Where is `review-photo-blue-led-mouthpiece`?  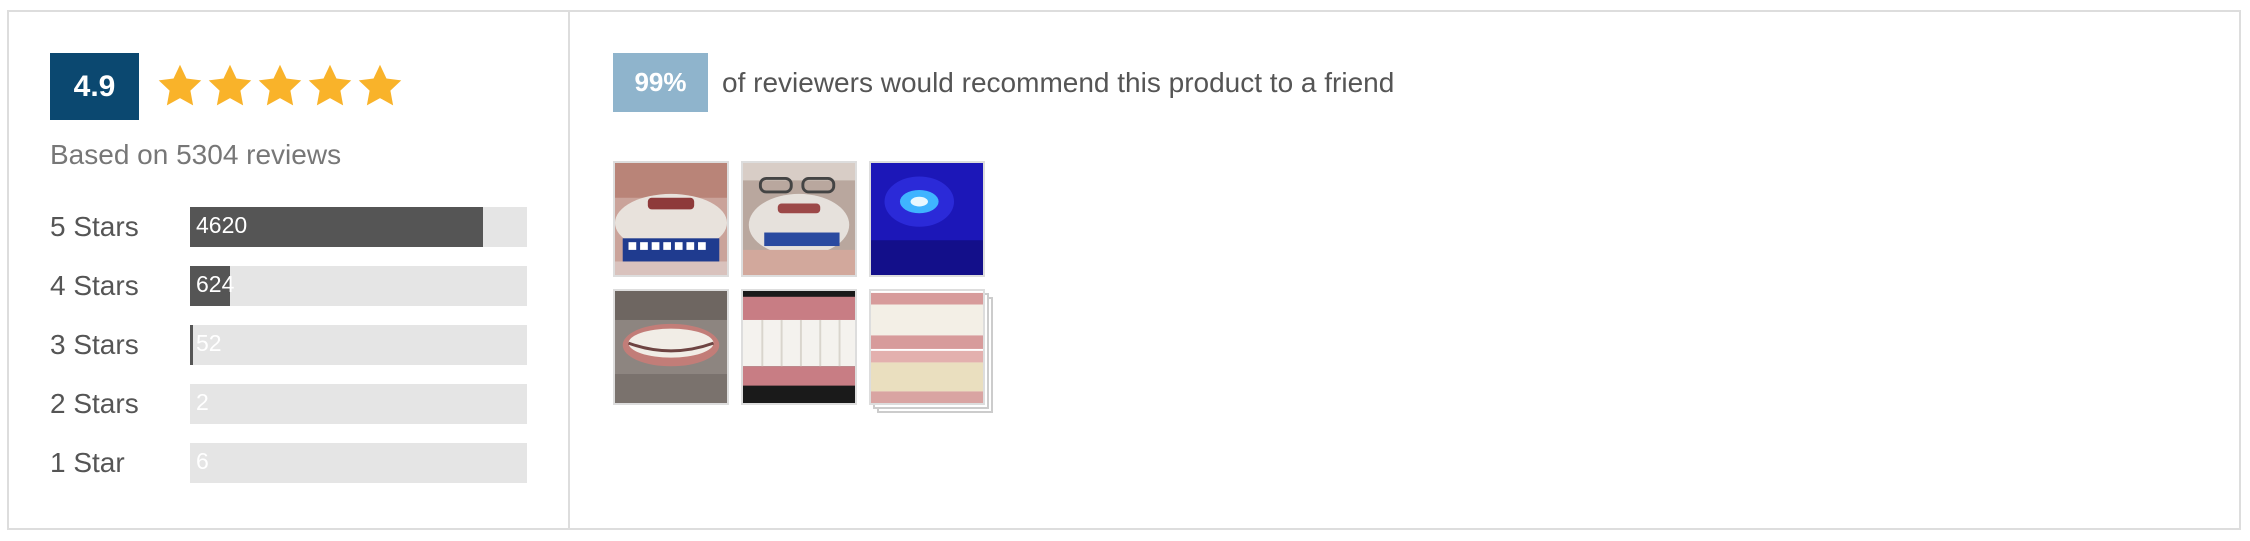 review-photo-blue-led-mouthpiece is located at coordinates (927, 219).